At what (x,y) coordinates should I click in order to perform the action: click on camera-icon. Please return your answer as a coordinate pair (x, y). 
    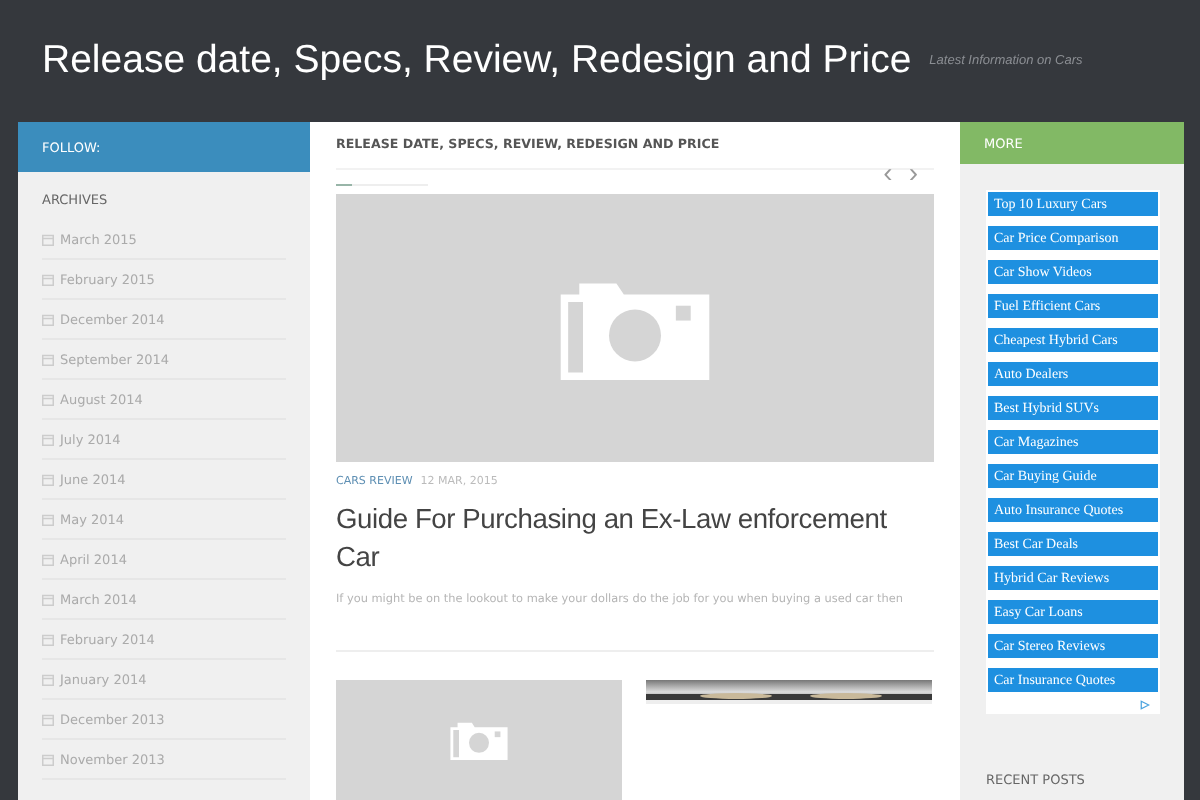
    Looking at the image, I should click on (479, 740).